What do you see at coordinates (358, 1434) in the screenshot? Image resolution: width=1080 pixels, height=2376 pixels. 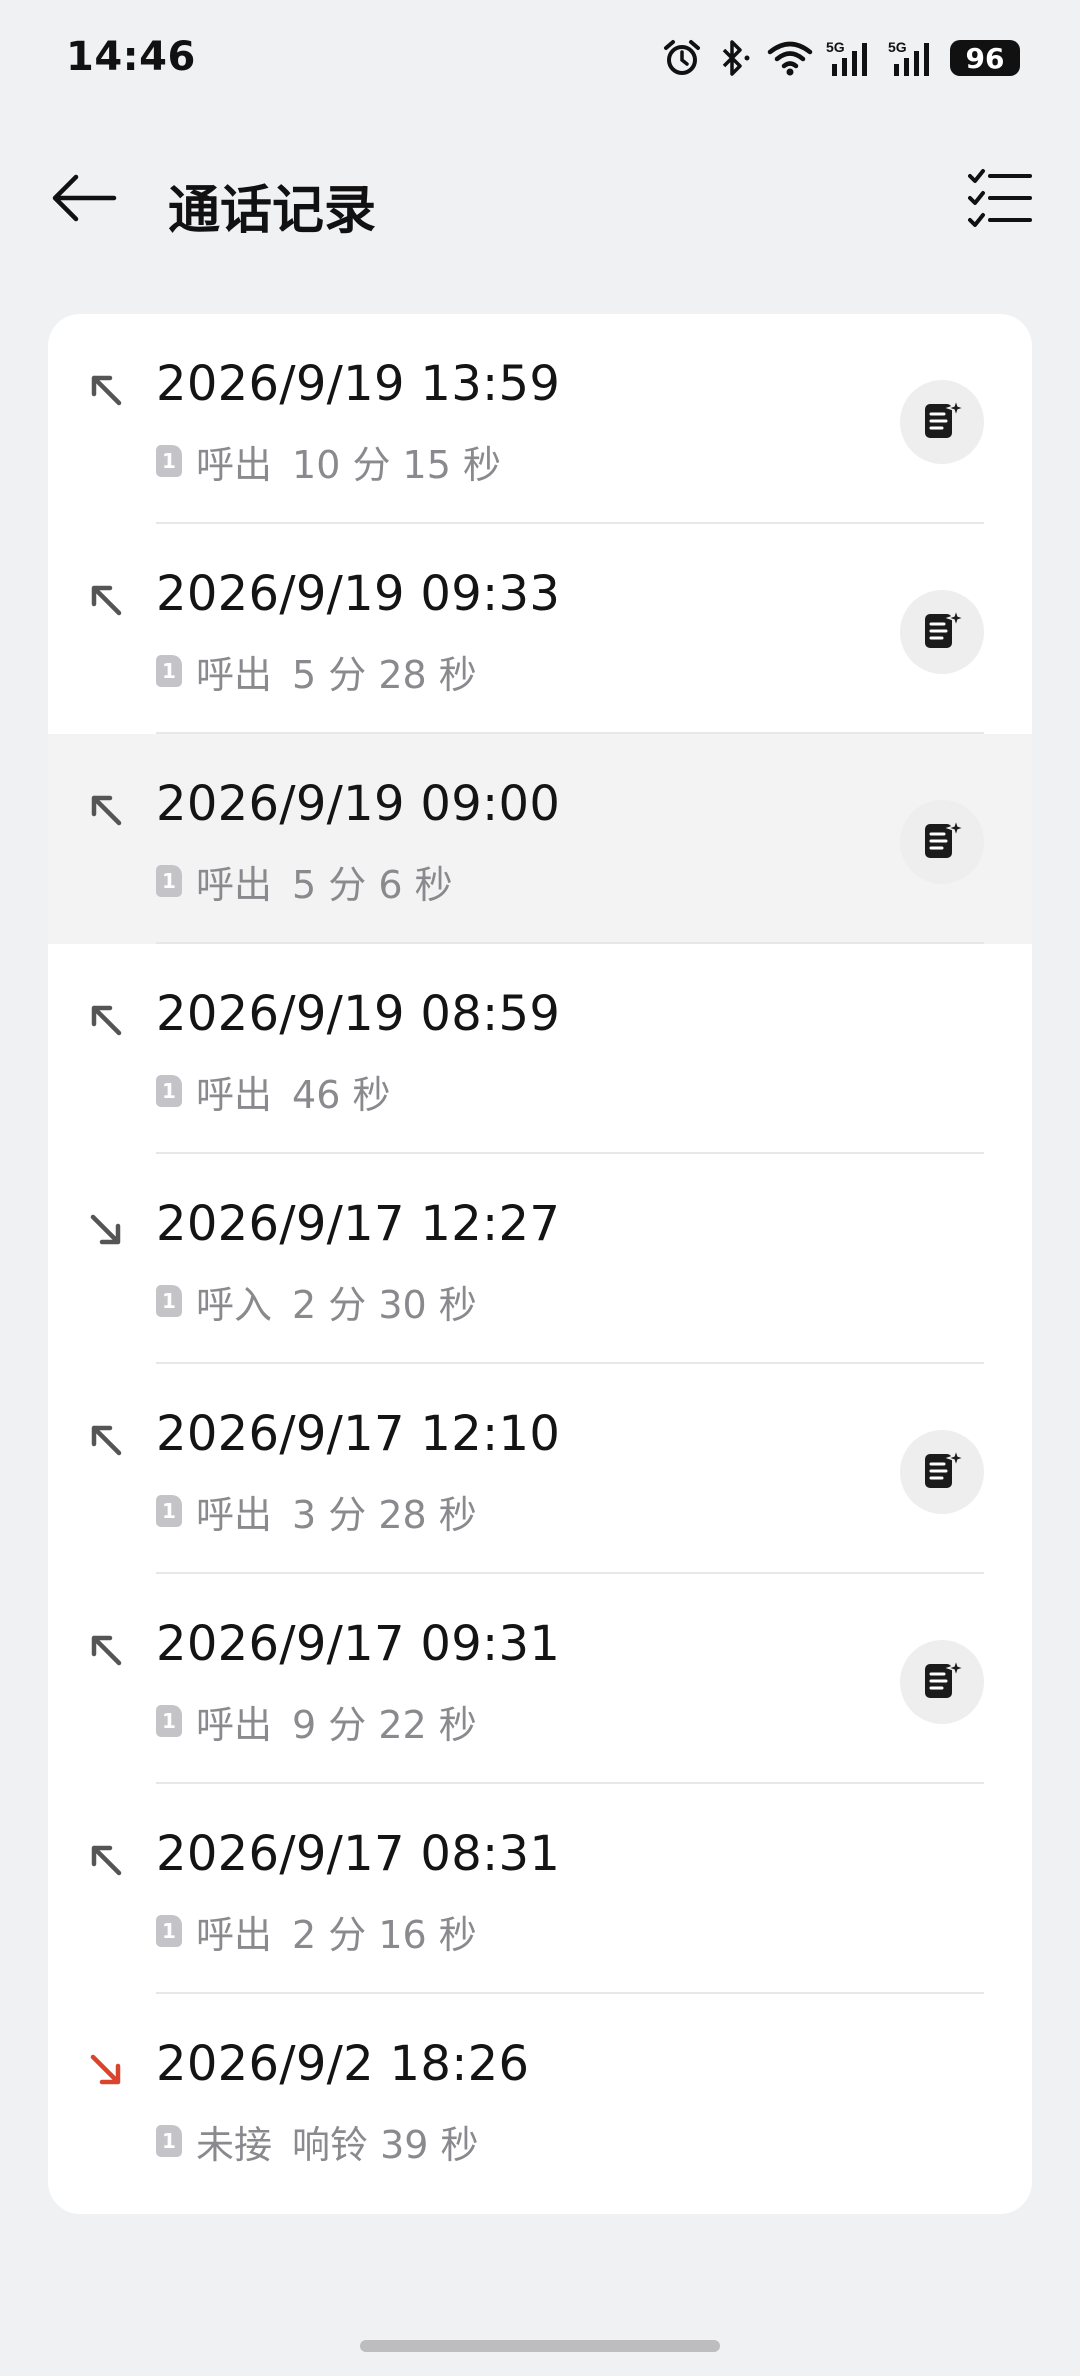 I see `call-time: 2026/9/17 12:10` at bounding box center [358, 1434].